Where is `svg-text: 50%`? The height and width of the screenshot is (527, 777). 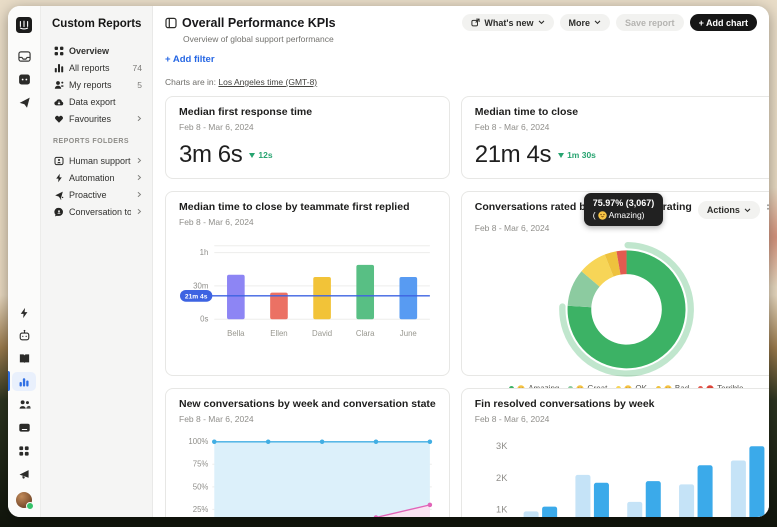
svg-text: 50% is located at coordinates (201, 486).